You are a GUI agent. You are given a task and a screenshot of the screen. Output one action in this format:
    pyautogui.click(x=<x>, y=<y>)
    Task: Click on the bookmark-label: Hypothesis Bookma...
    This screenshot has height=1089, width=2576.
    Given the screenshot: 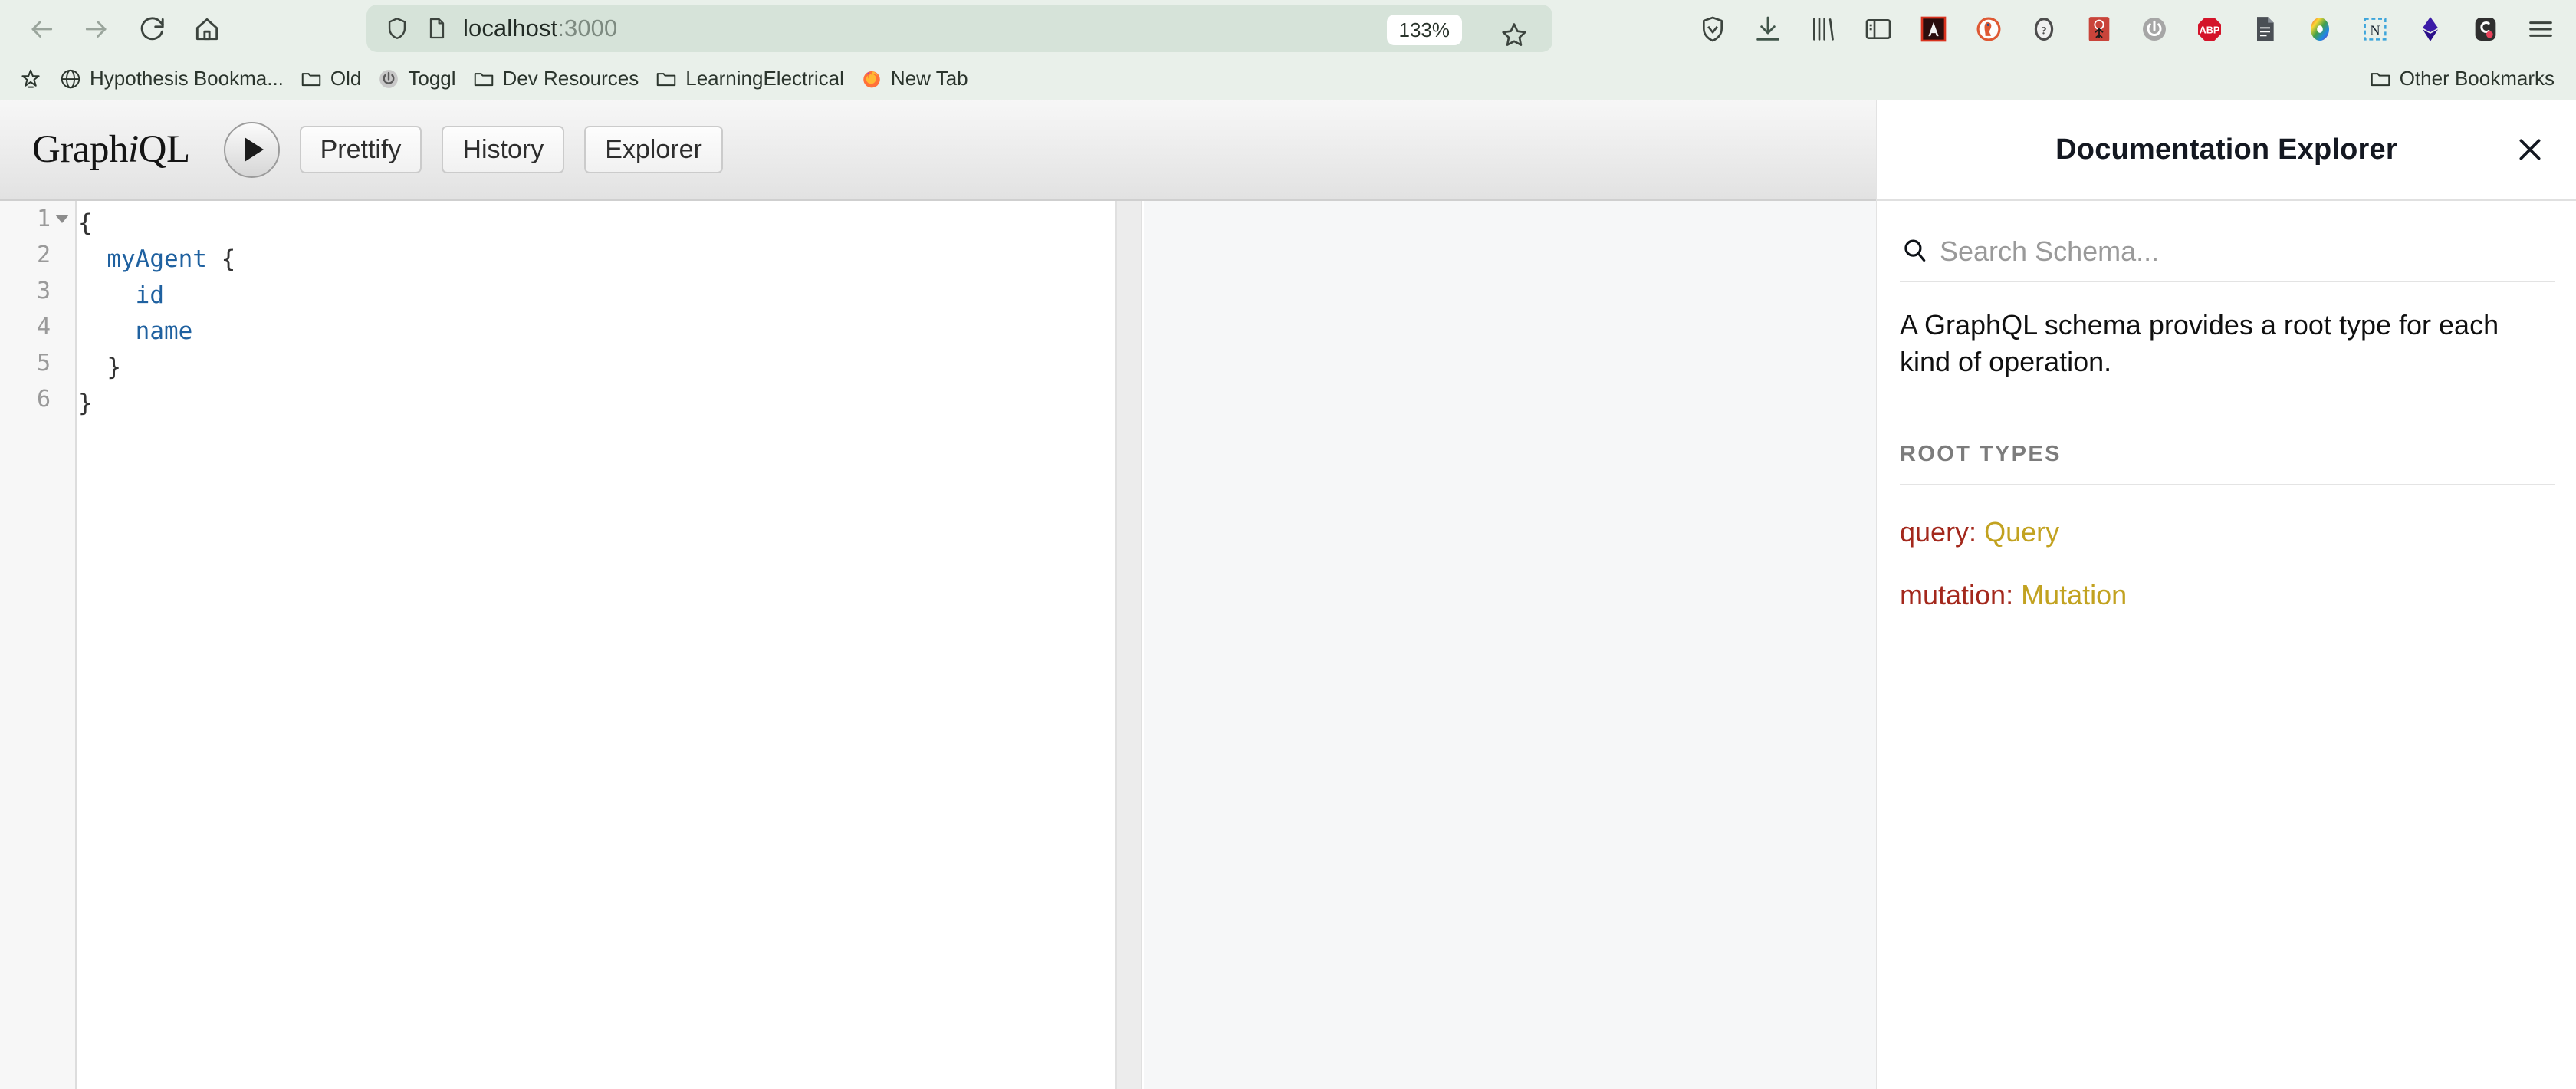 What is the action you would take?
    pyautogui.click(x=187, y=78)
    